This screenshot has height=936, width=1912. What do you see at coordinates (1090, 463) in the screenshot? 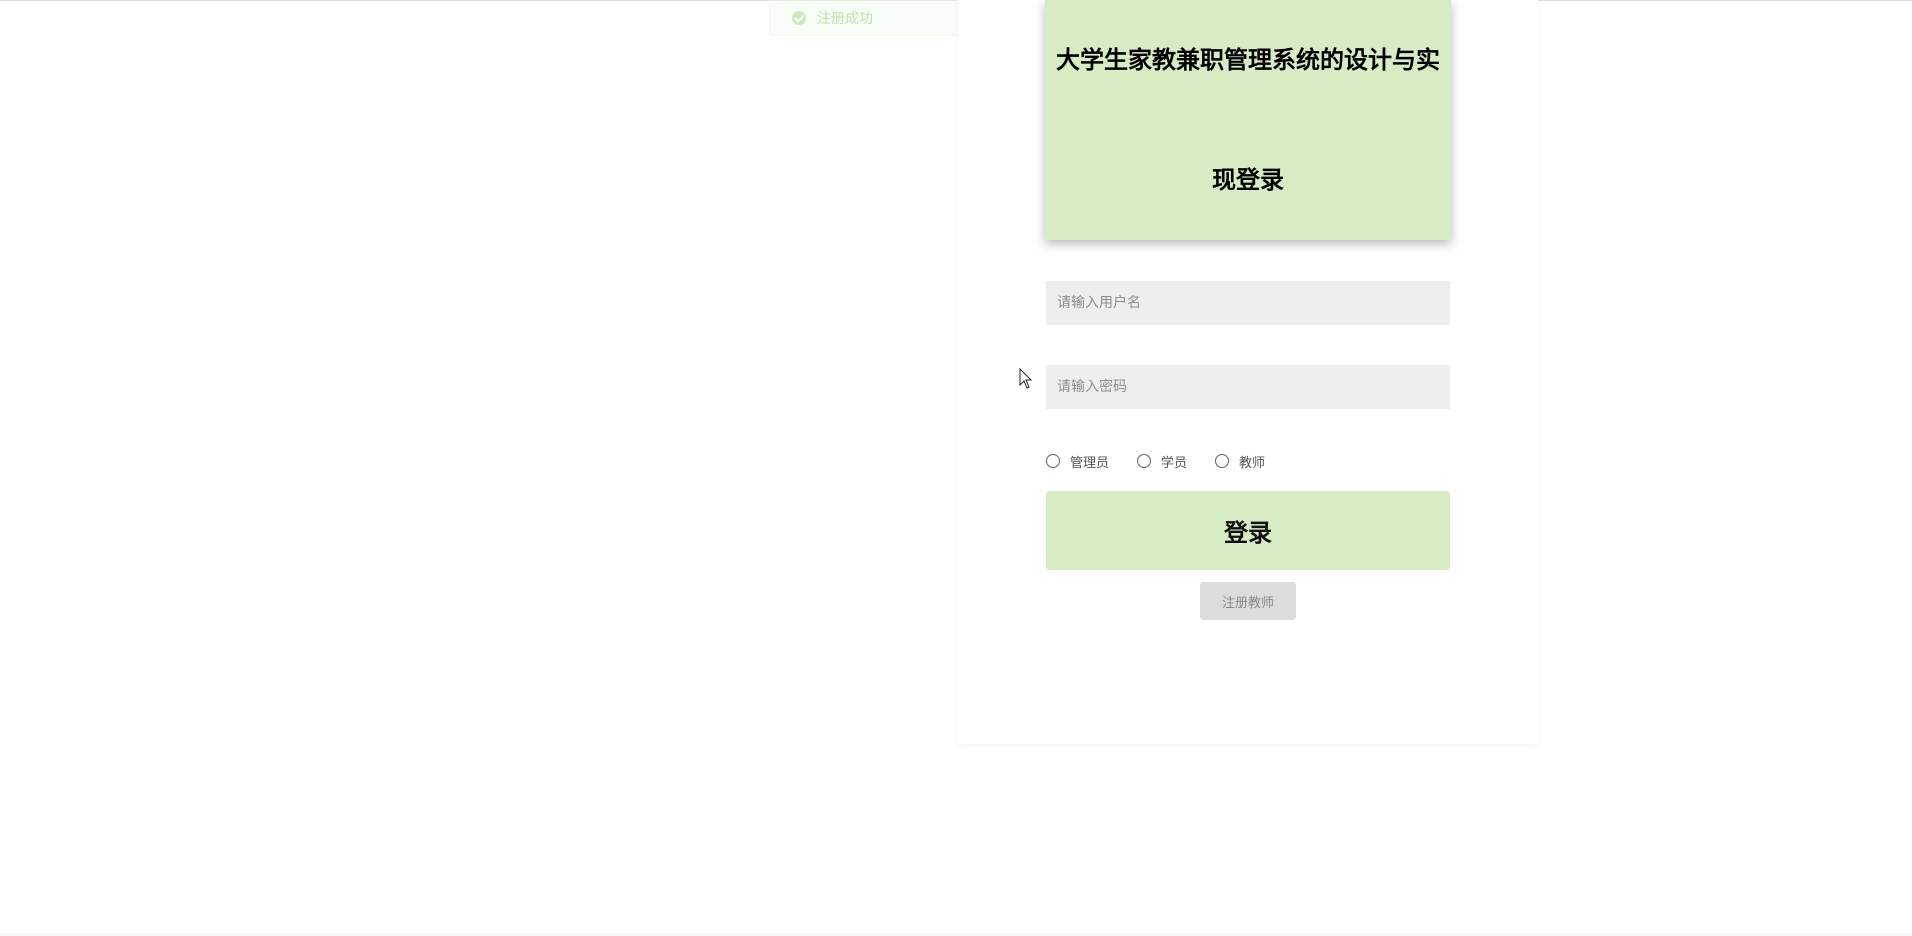
I see `role-label-admin: 管理员` at bounding box center [1090, 463].